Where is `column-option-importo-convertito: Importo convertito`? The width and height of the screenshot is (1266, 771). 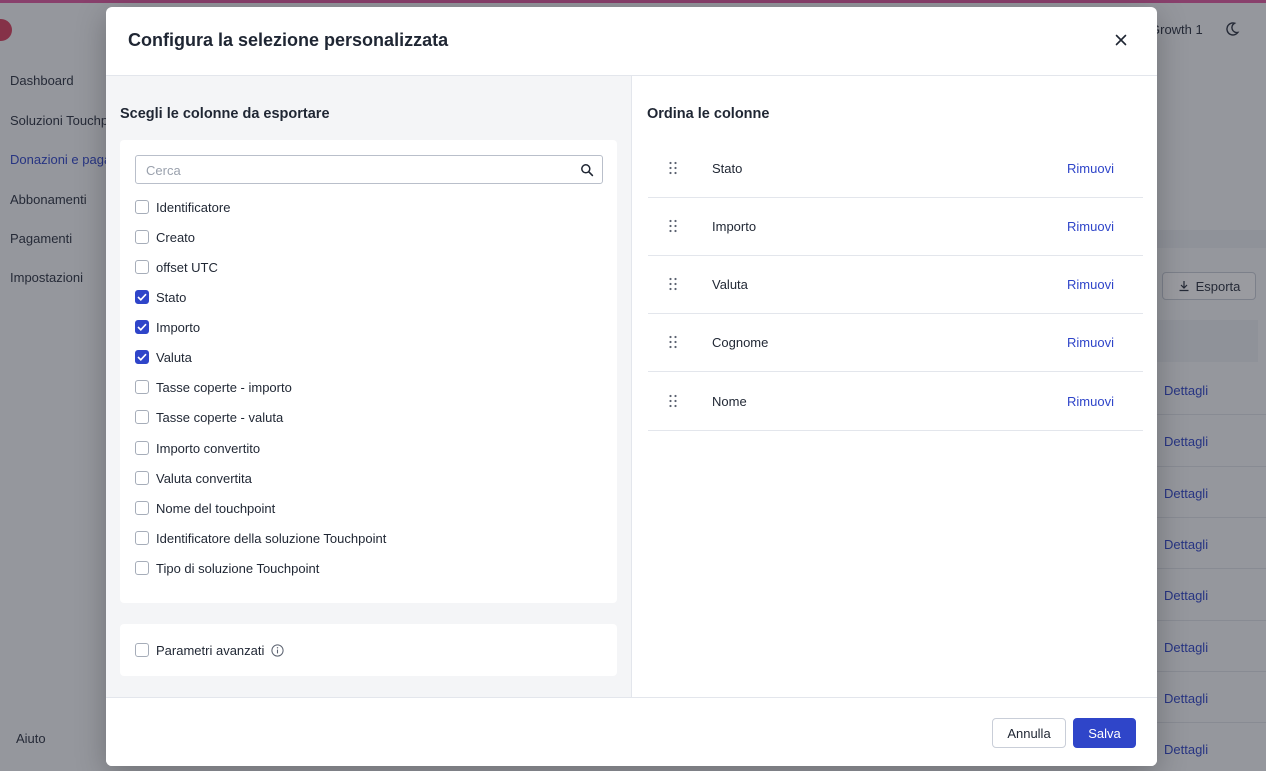
column-option-importo-convertito: Importo convertito is located at coordinates (197, 448).